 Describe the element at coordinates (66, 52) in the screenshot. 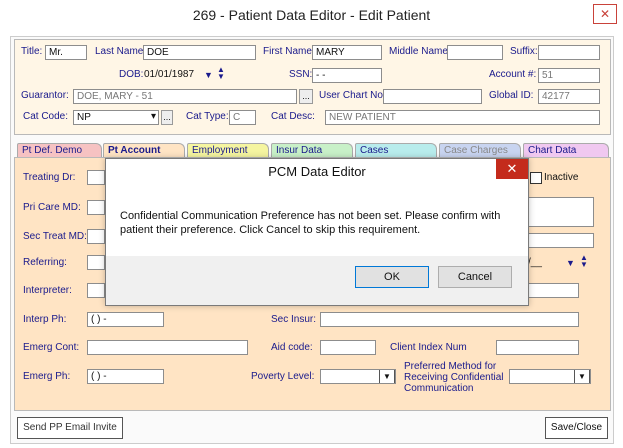

I see `title-field: Mr.` at that location.